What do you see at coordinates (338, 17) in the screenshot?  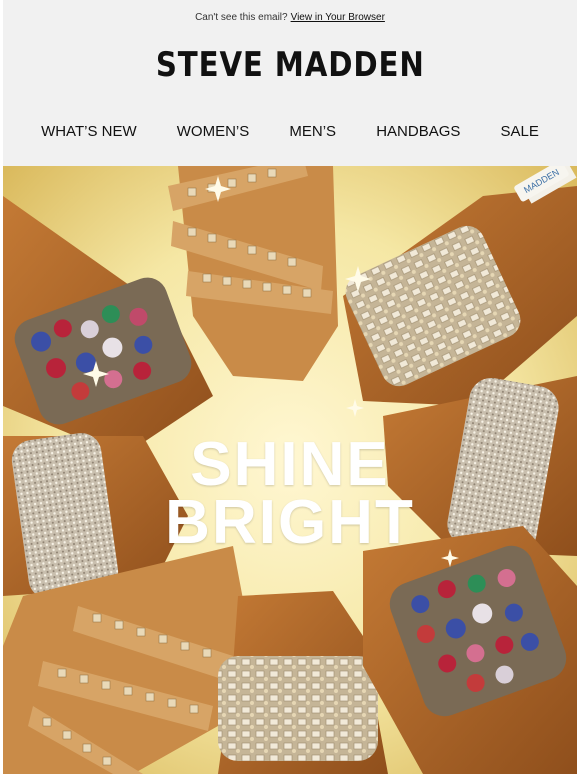 I see `view-in-browser-link: View in Your Browser` at bounding box center [338, 17].